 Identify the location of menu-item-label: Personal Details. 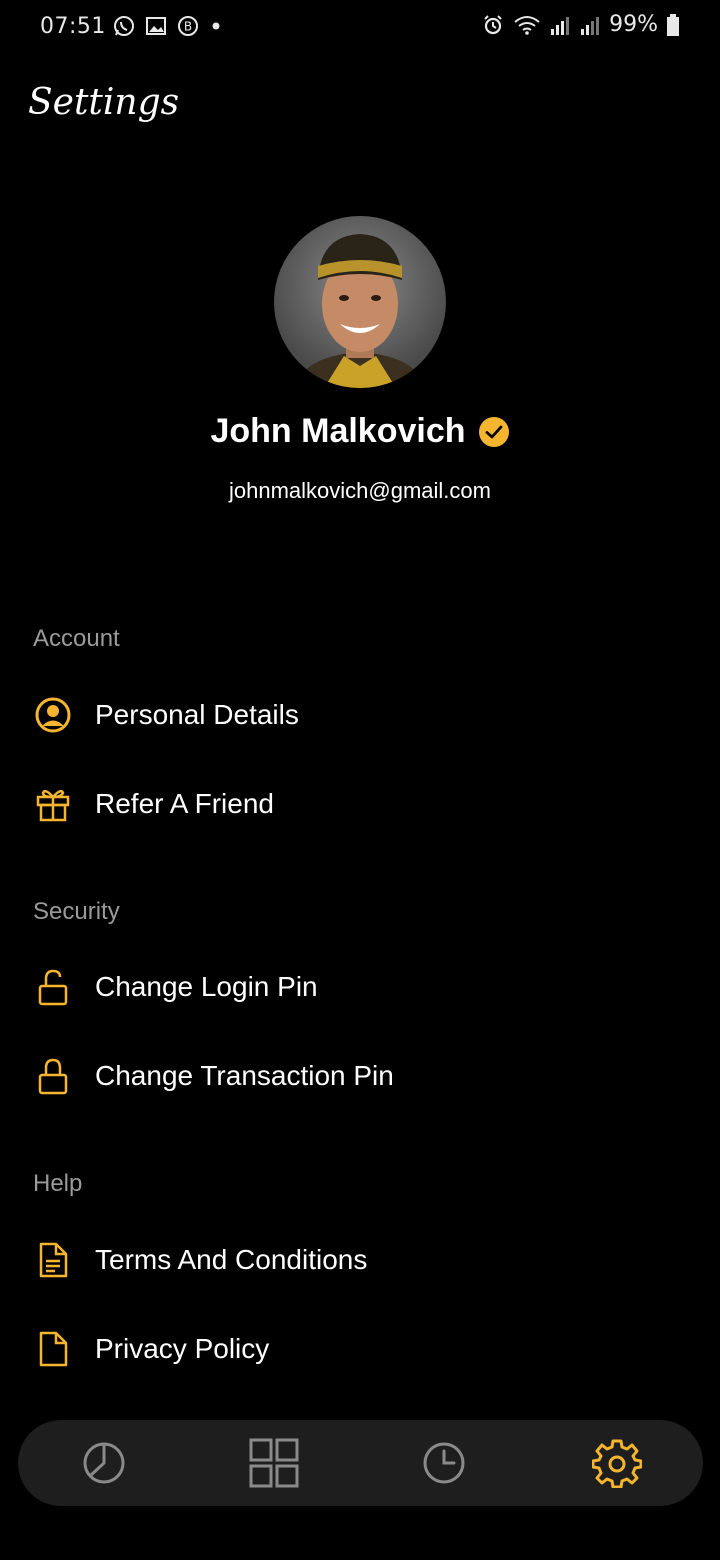
(197, 714).